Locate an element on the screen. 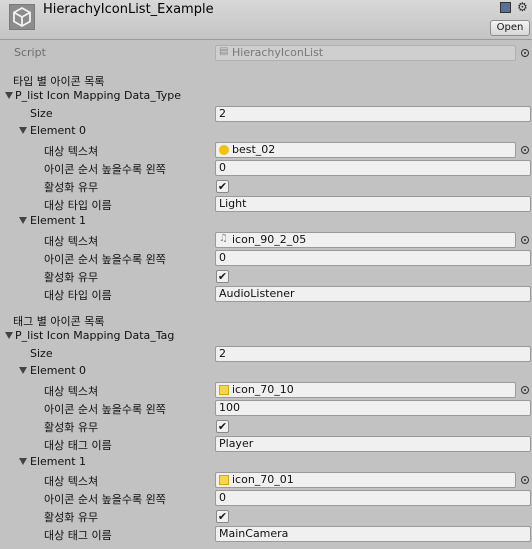 This screenshot has width=532, height=549. type-element-0-order-row: 아이콘 순서 높을수록 왼쪽 0 is located at coordinates (266, 168).